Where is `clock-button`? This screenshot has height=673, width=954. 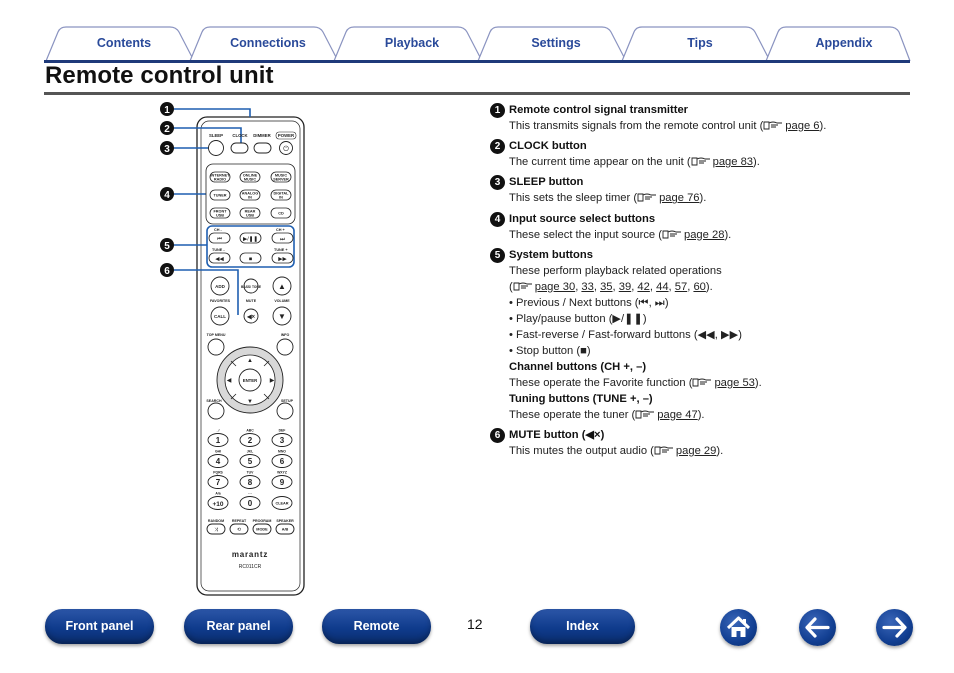 clock-button is located at coordinates (239, 148).